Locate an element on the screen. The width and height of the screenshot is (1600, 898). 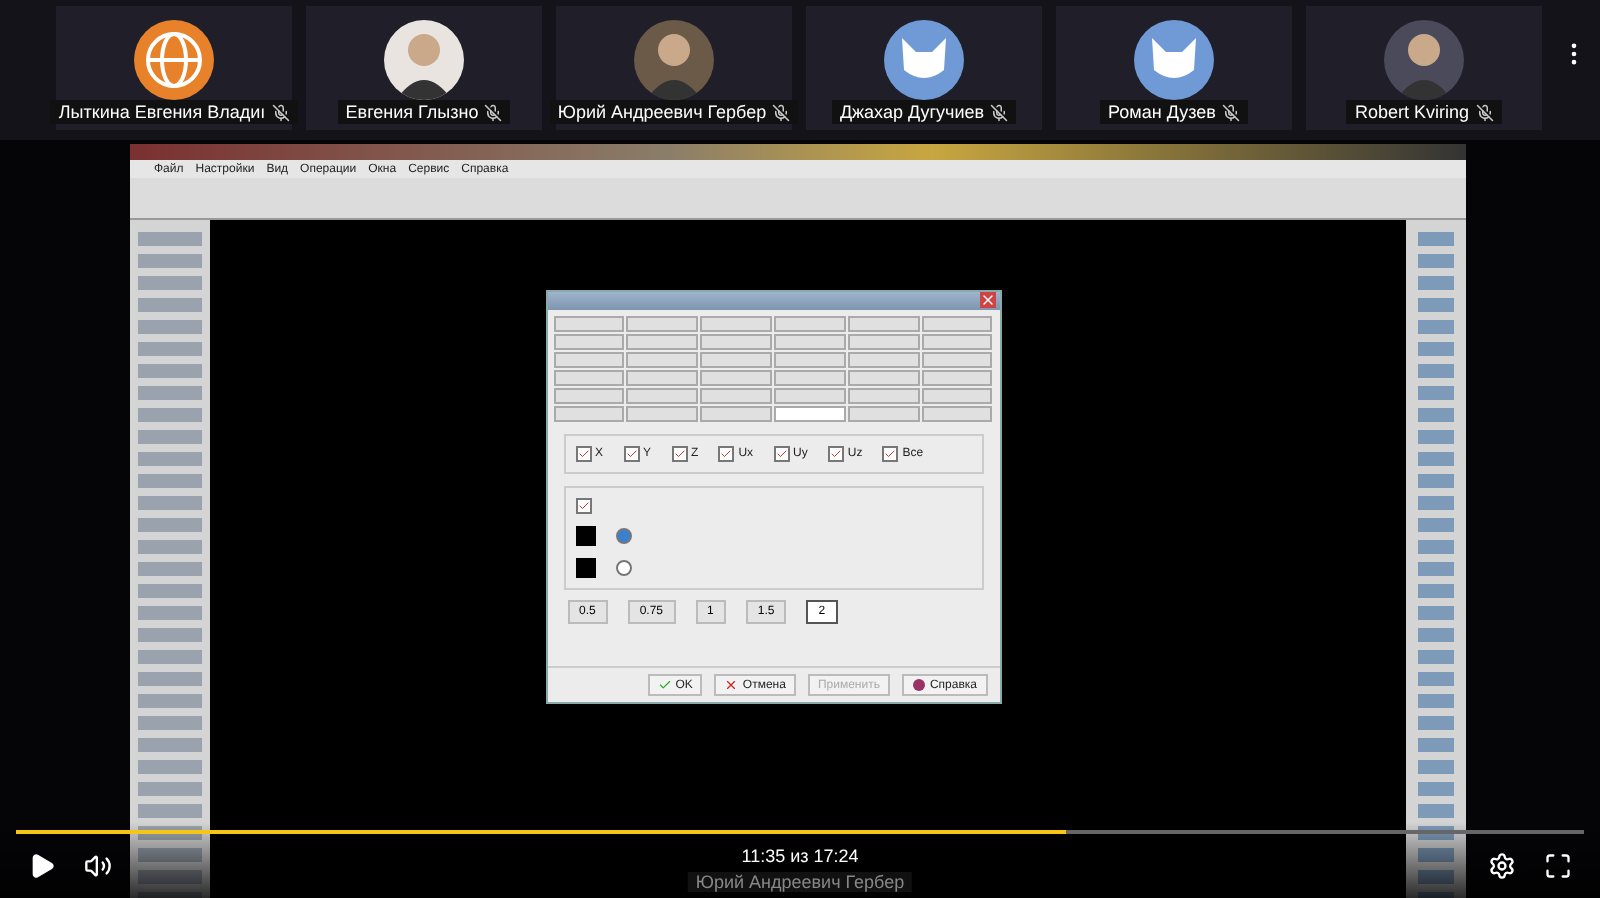
participant-name: Роман Дузев is located at coordinates (1162, 112).